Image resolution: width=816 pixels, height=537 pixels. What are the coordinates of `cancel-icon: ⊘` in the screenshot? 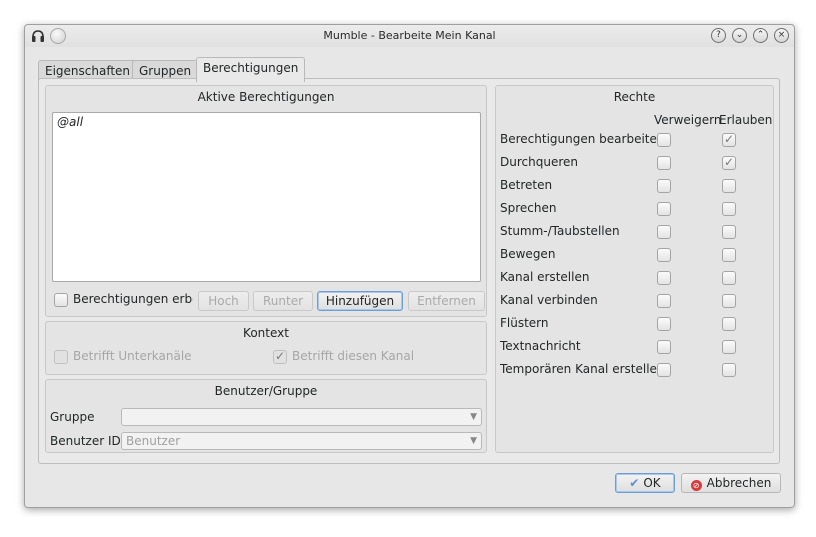 It's located at (696, 485).